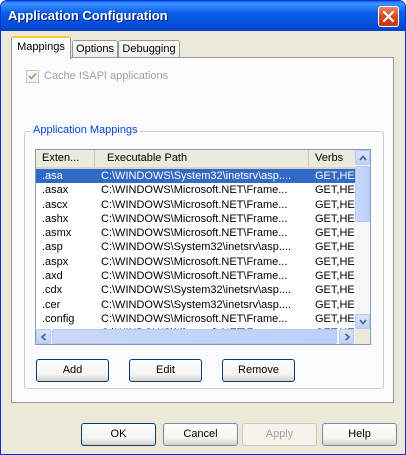 This screenshot has height=455, width=406. What do you see at coordinates (57, 233) in the screenshot?
I see `cell-extension: .asmx` at bounding box center [57, 233].